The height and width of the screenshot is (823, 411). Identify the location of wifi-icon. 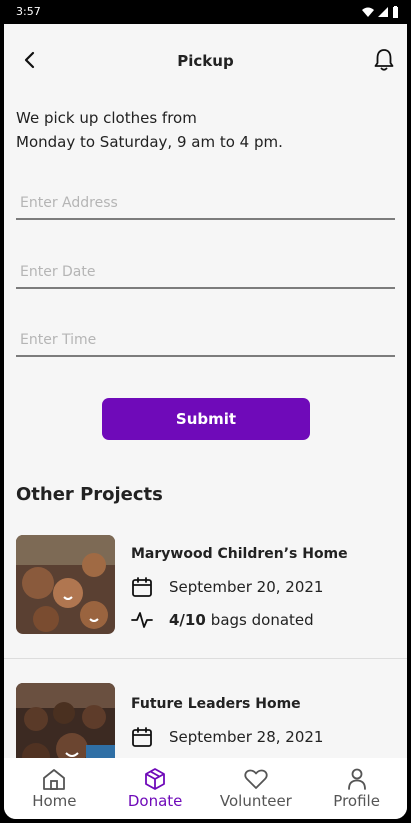
(368, 12).